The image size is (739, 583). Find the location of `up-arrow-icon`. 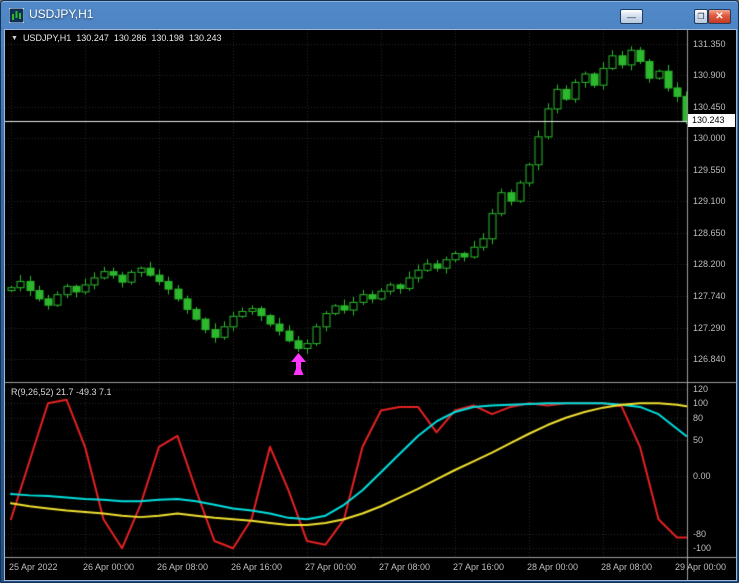

up-arrow-icon is located at coordinates (298, 364).